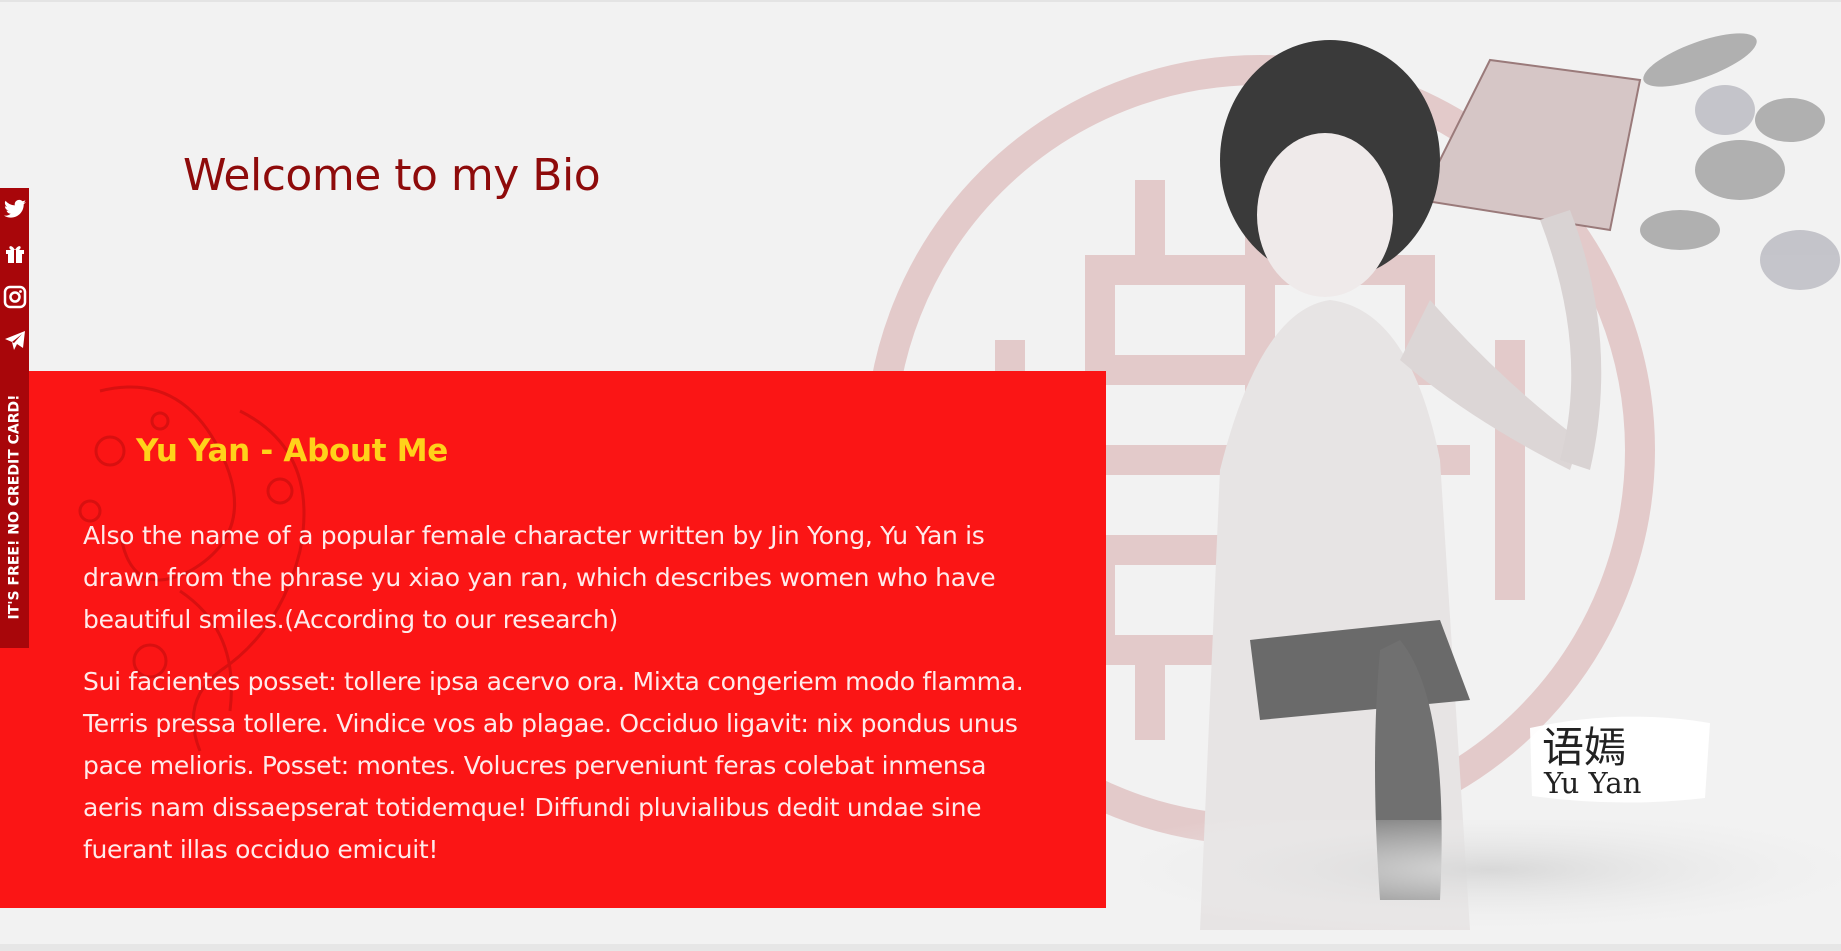 The height and width of the screenshot is (951, 1841). I want to click on send-icon, so click(14, 340).